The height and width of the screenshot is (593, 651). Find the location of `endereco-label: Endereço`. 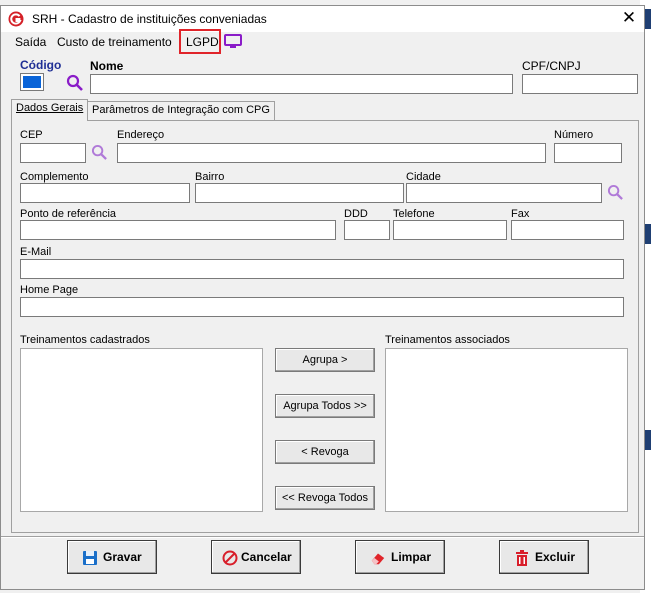

endereco-label: Endereço is located at coordinates (141, 135).